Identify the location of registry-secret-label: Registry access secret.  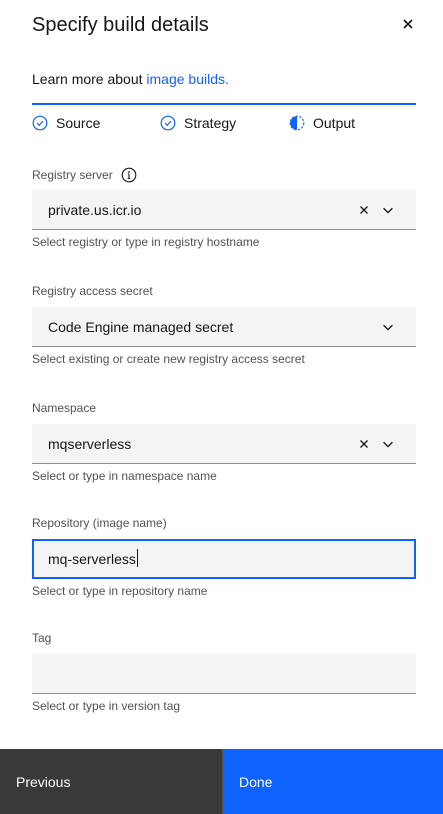
(92, 291).